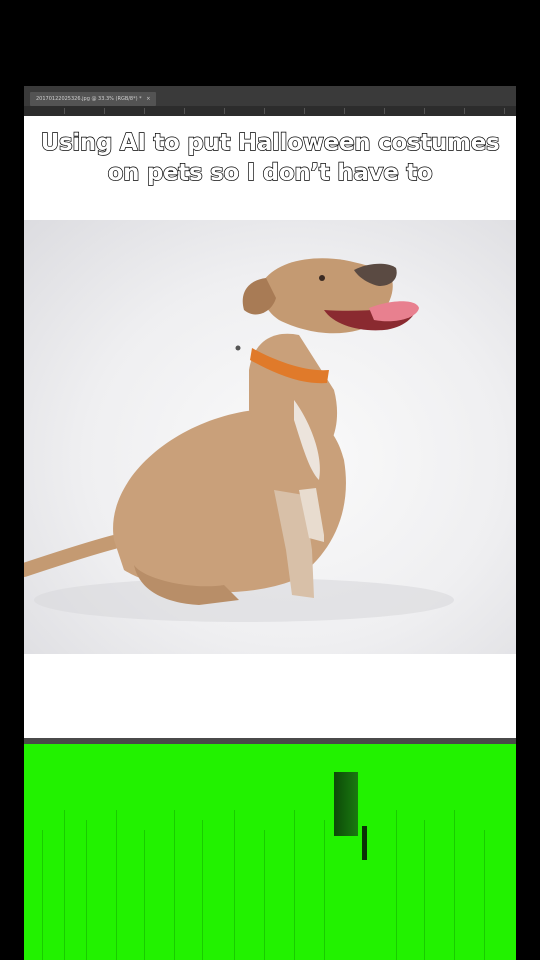 The width and height of the screenshot is (540, 960). I want to click on close-icon: ×, so click(148, 99).